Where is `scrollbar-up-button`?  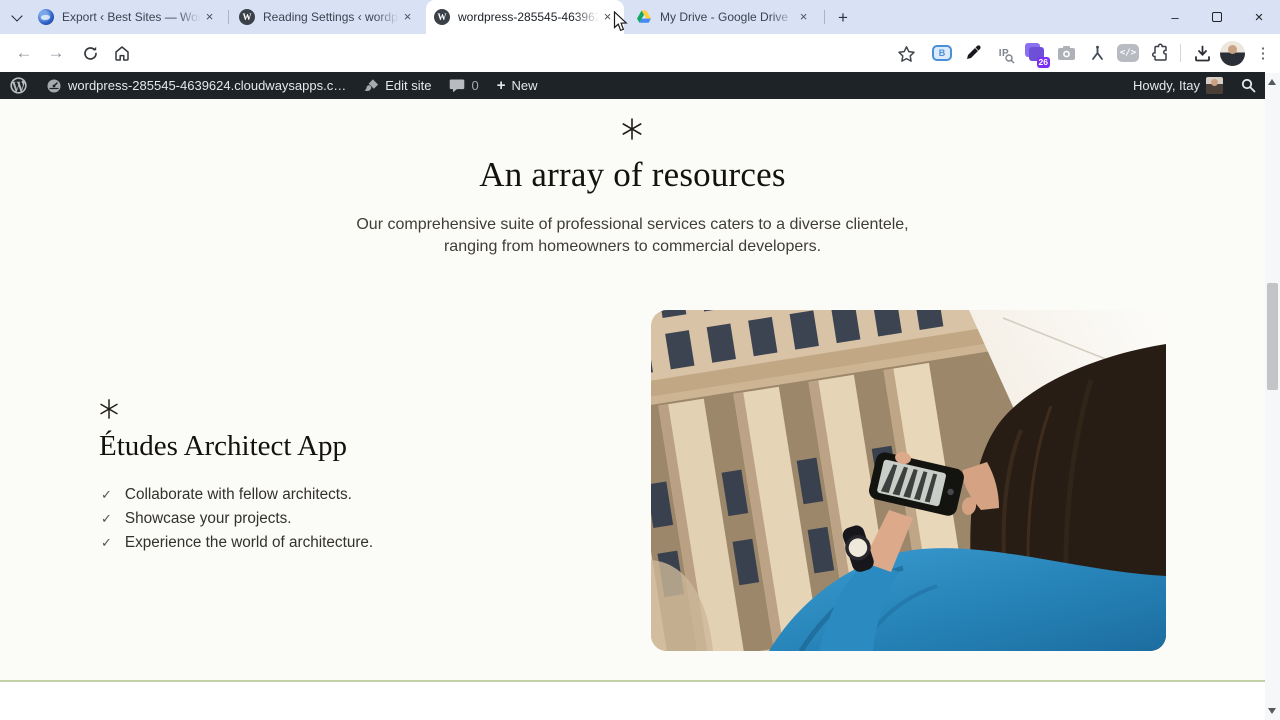 scrollbar-up-button is located at coordinates (1272, 82).